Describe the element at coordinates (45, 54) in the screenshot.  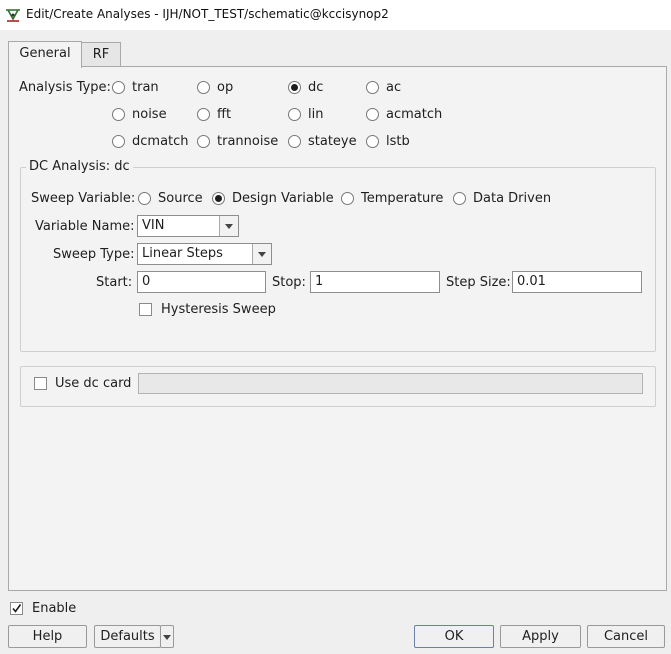
I see `tab-general: General` at that location.